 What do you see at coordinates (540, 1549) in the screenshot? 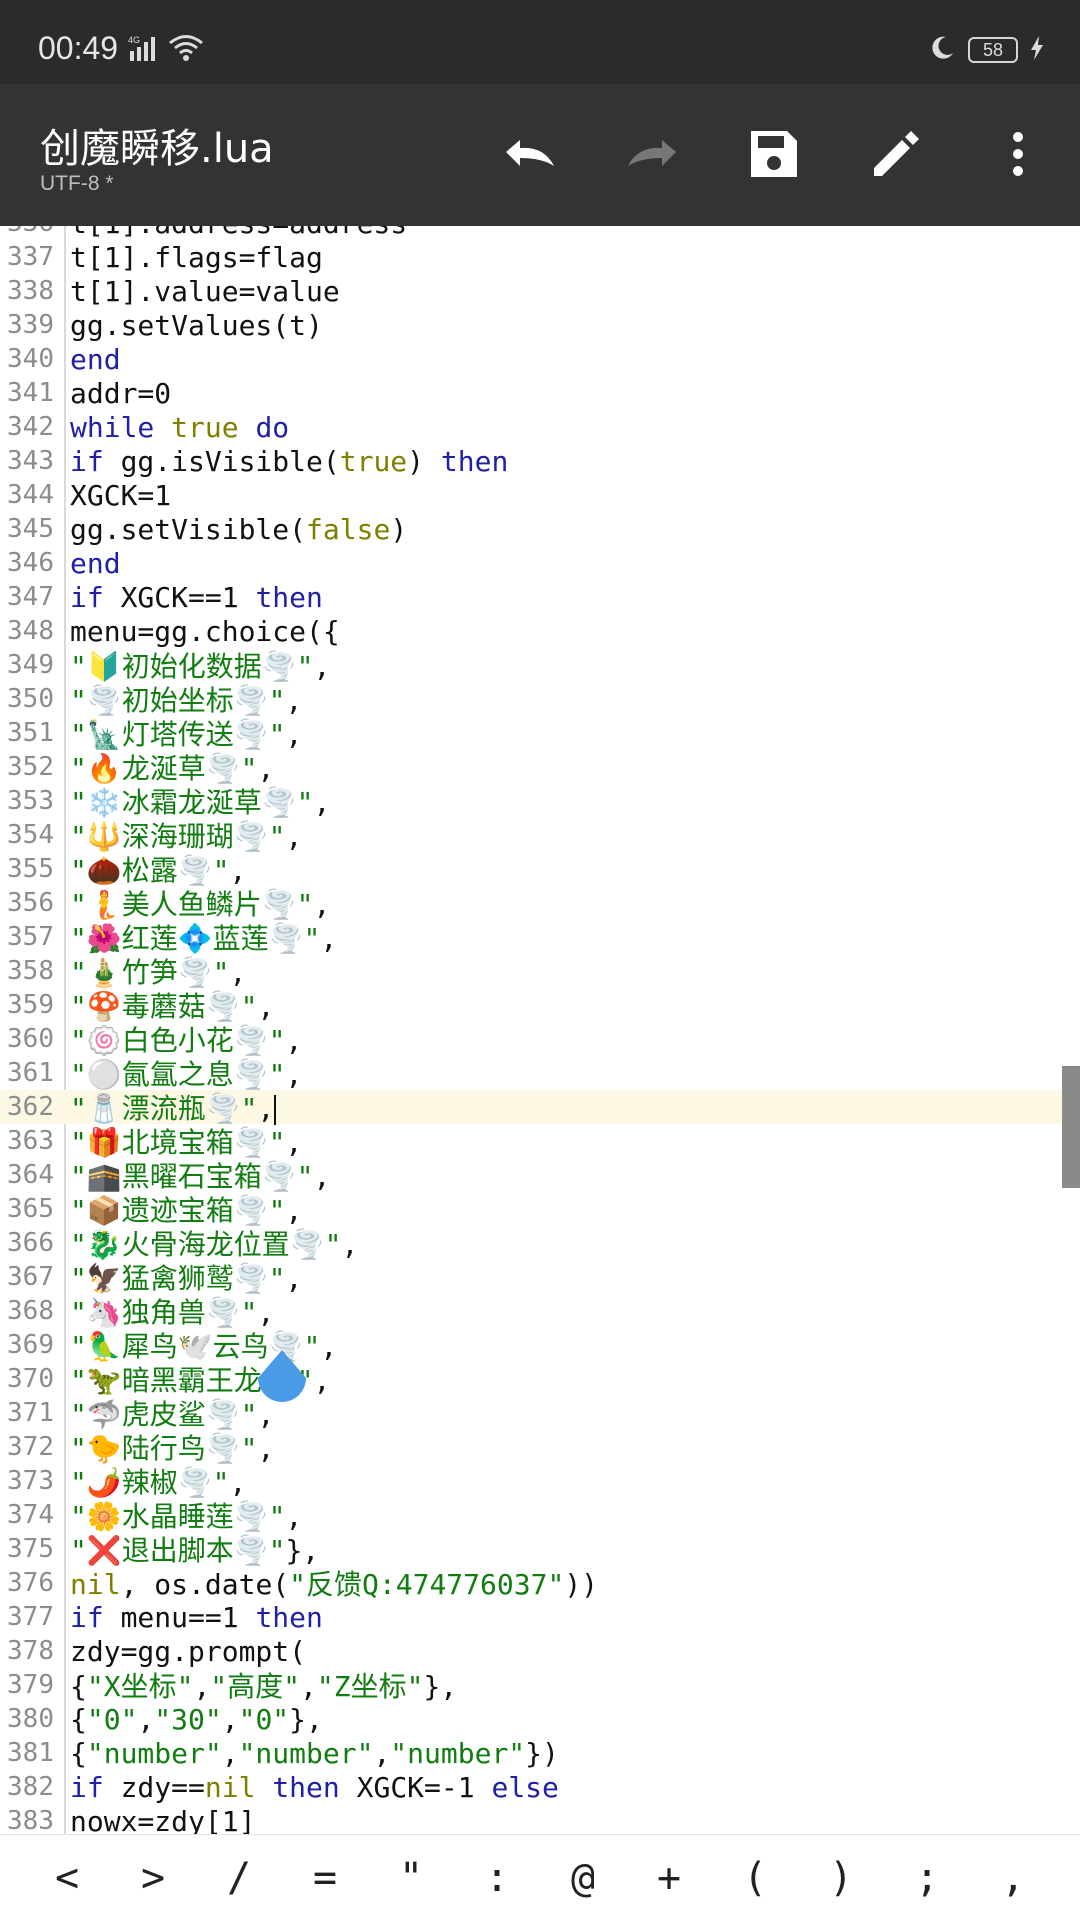
I see `code-line: 375 "❌退出脚本🌪️"},` at bounding box center [540, 1549].